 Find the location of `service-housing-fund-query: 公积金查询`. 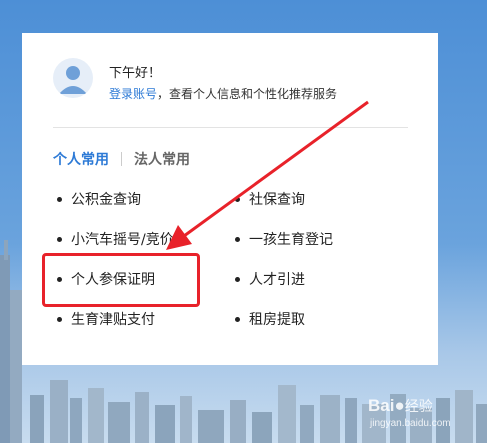

service-housing-fund-query: 公积金查询 is located at coordinates (97, 199).